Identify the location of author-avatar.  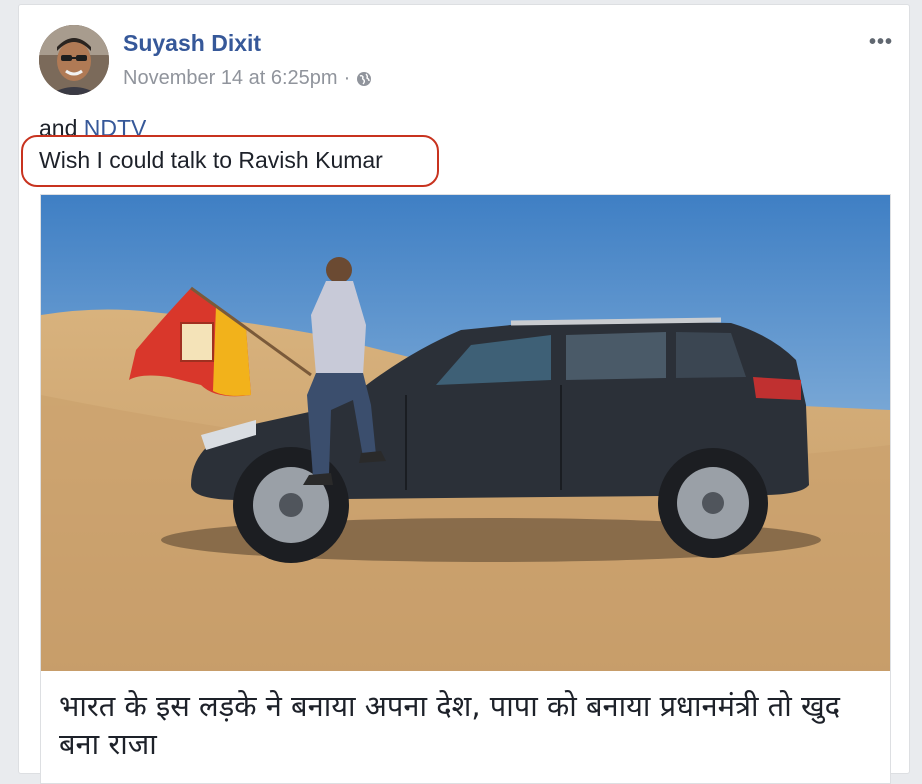
(74, 60).